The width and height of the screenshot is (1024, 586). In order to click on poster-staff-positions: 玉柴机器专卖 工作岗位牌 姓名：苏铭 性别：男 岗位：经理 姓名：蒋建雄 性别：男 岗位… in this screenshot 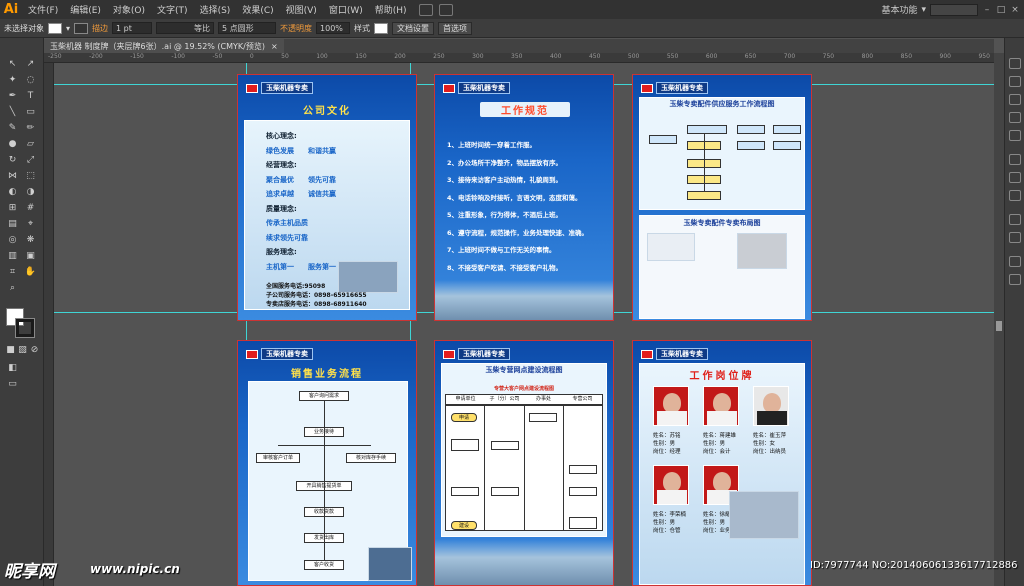, I will do `click(722, 463)`.